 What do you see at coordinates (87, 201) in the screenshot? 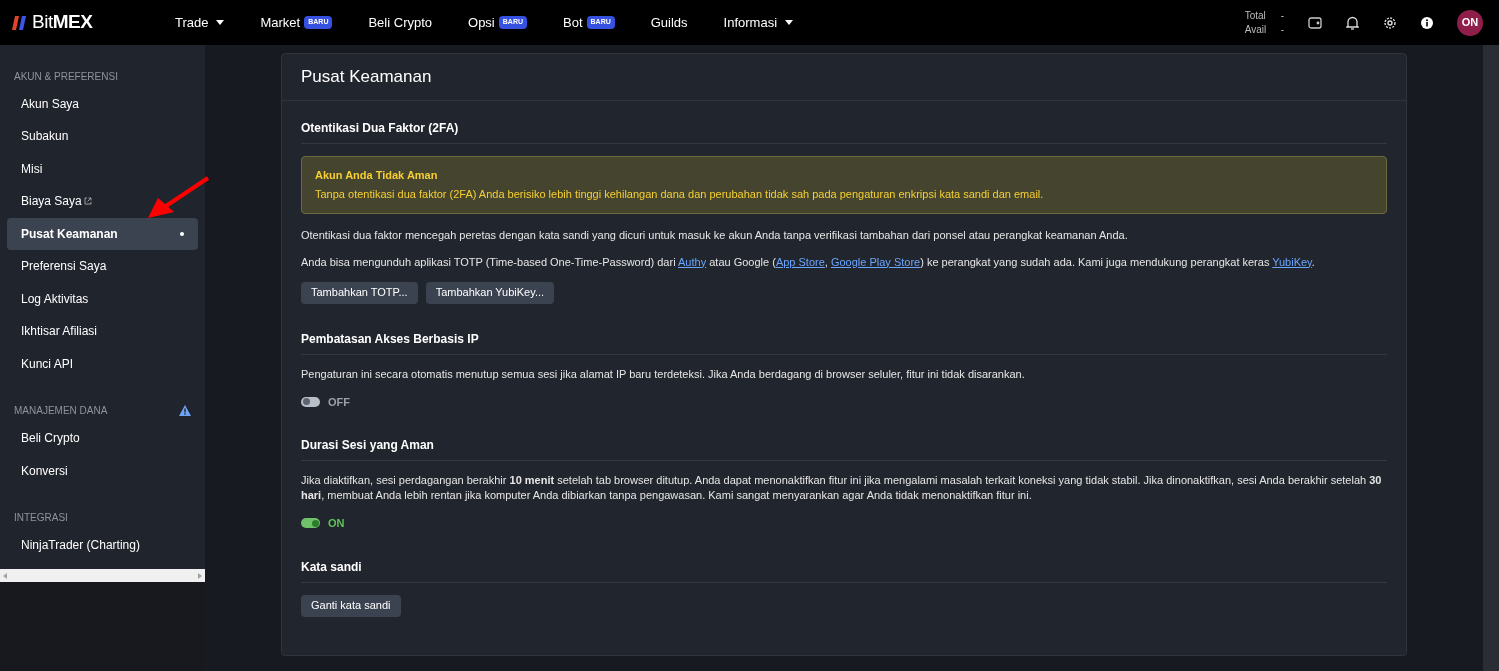
I see `external-link-icon` at bounding box center [87, 201].